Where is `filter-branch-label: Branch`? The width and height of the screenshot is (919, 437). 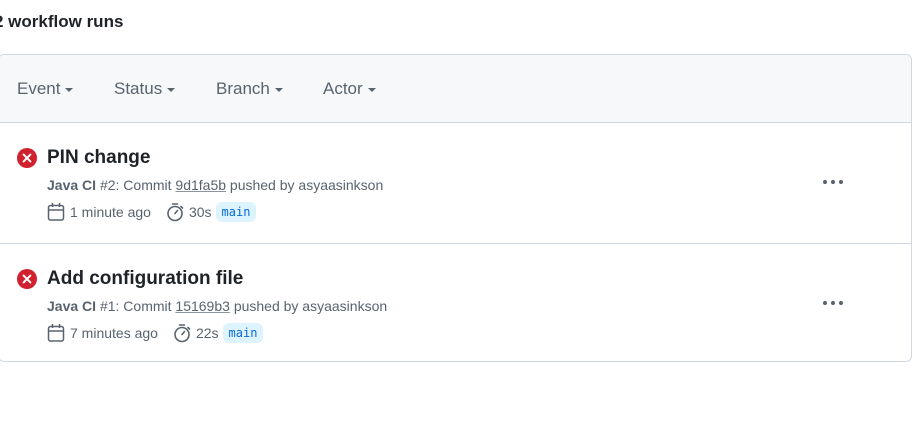 filter-branch-label: Branch is located at coordinates (243, 88).